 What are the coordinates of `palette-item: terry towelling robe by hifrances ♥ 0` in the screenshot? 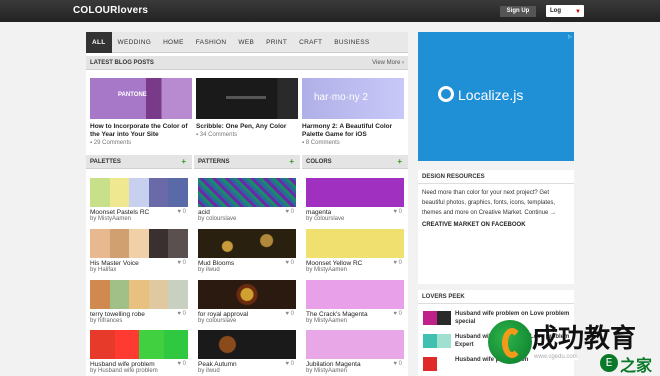 It's located at (139, 302).